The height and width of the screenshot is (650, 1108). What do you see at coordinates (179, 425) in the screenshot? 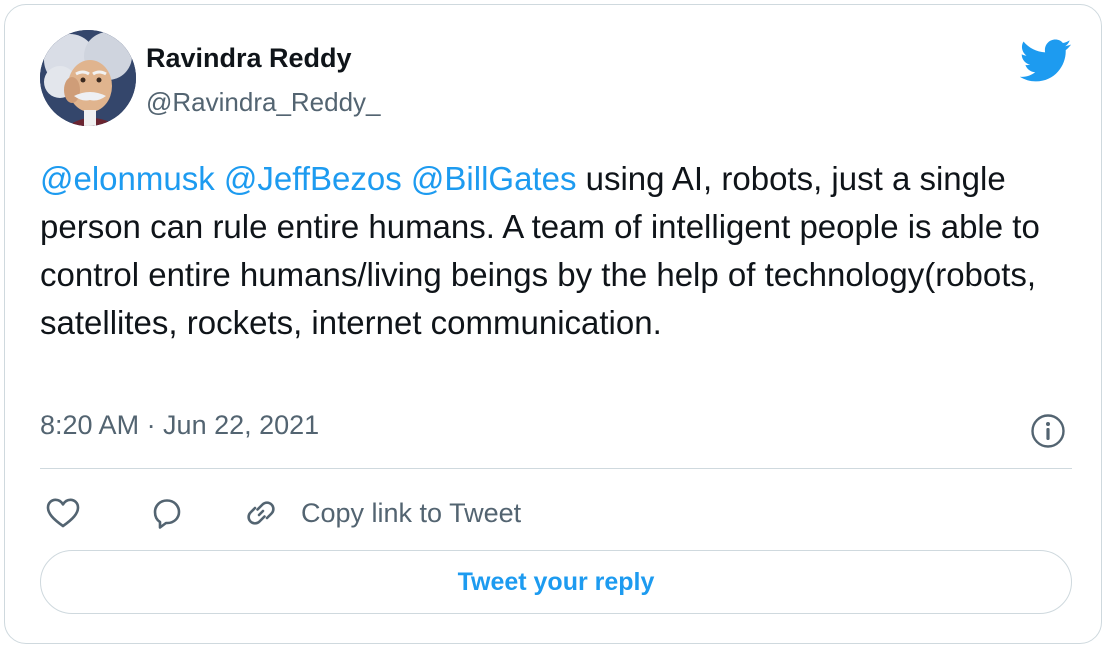
I see `tweet-timestamp: 8:20 AM · Jun 22, 2021` at bounding box center [179, 425].